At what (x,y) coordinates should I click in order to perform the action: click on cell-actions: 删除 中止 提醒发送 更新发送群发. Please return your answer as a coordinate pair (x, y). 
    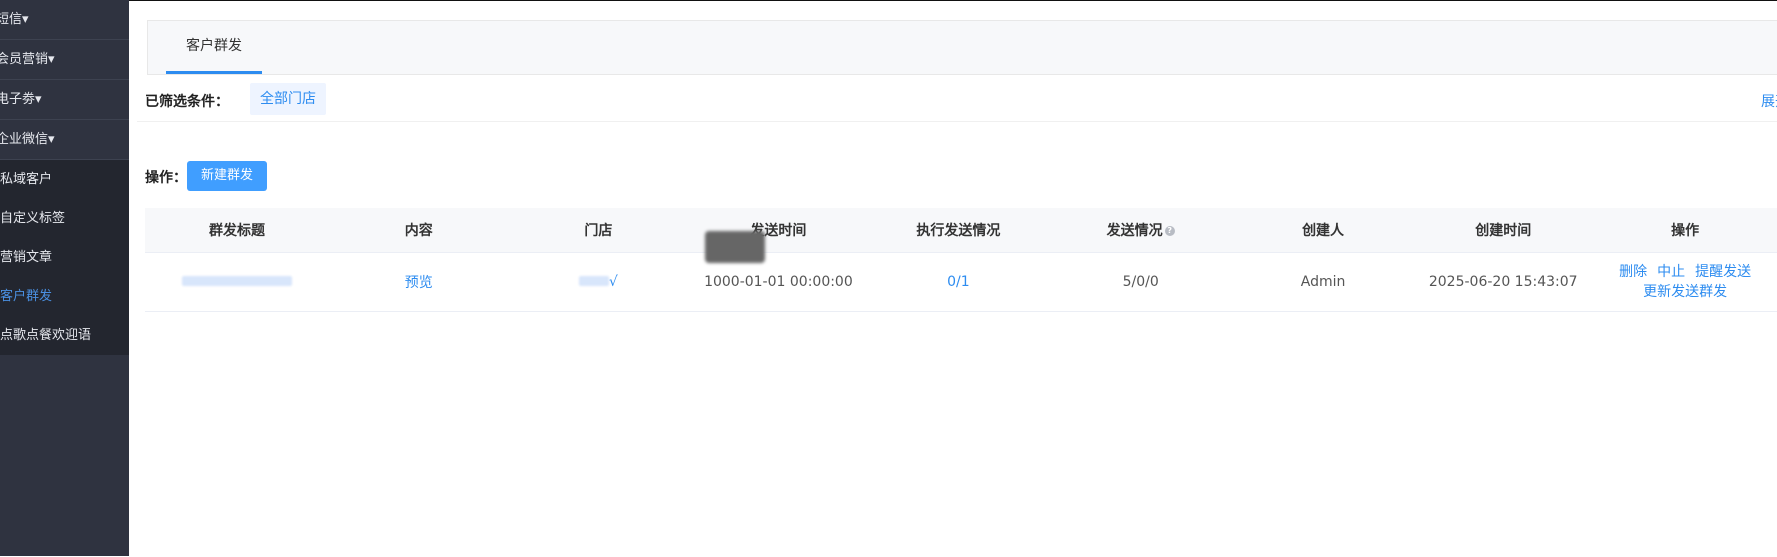
    Looking at the image, I should click on (1685, 282).